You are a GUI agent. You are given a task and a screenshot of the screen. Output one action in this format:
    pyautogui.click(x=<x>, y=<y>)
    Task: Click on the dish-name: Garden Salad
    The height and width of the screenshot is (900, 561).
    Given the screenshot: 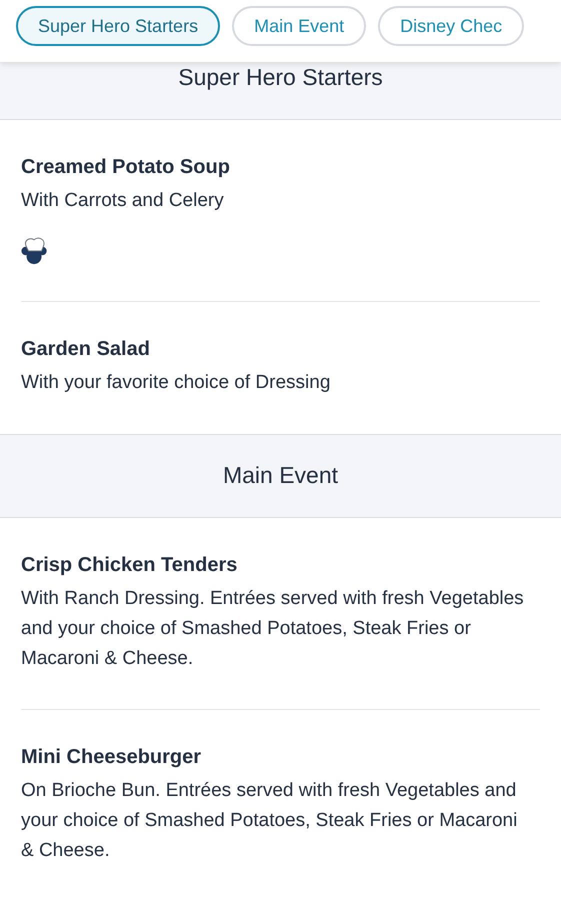 What is the action you would take?
    pyautogui.click(x=86, y=349)
    